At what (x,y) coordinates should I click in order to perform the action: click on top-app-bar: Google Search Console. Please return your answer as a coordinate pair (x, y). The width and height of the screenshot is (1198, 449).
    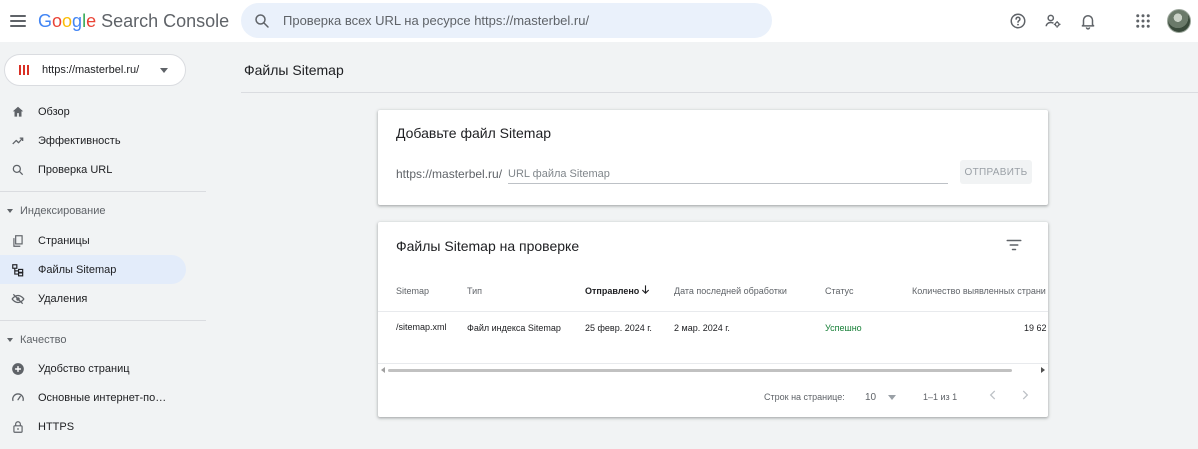
    Looking at the image, I should click on (599, 21).